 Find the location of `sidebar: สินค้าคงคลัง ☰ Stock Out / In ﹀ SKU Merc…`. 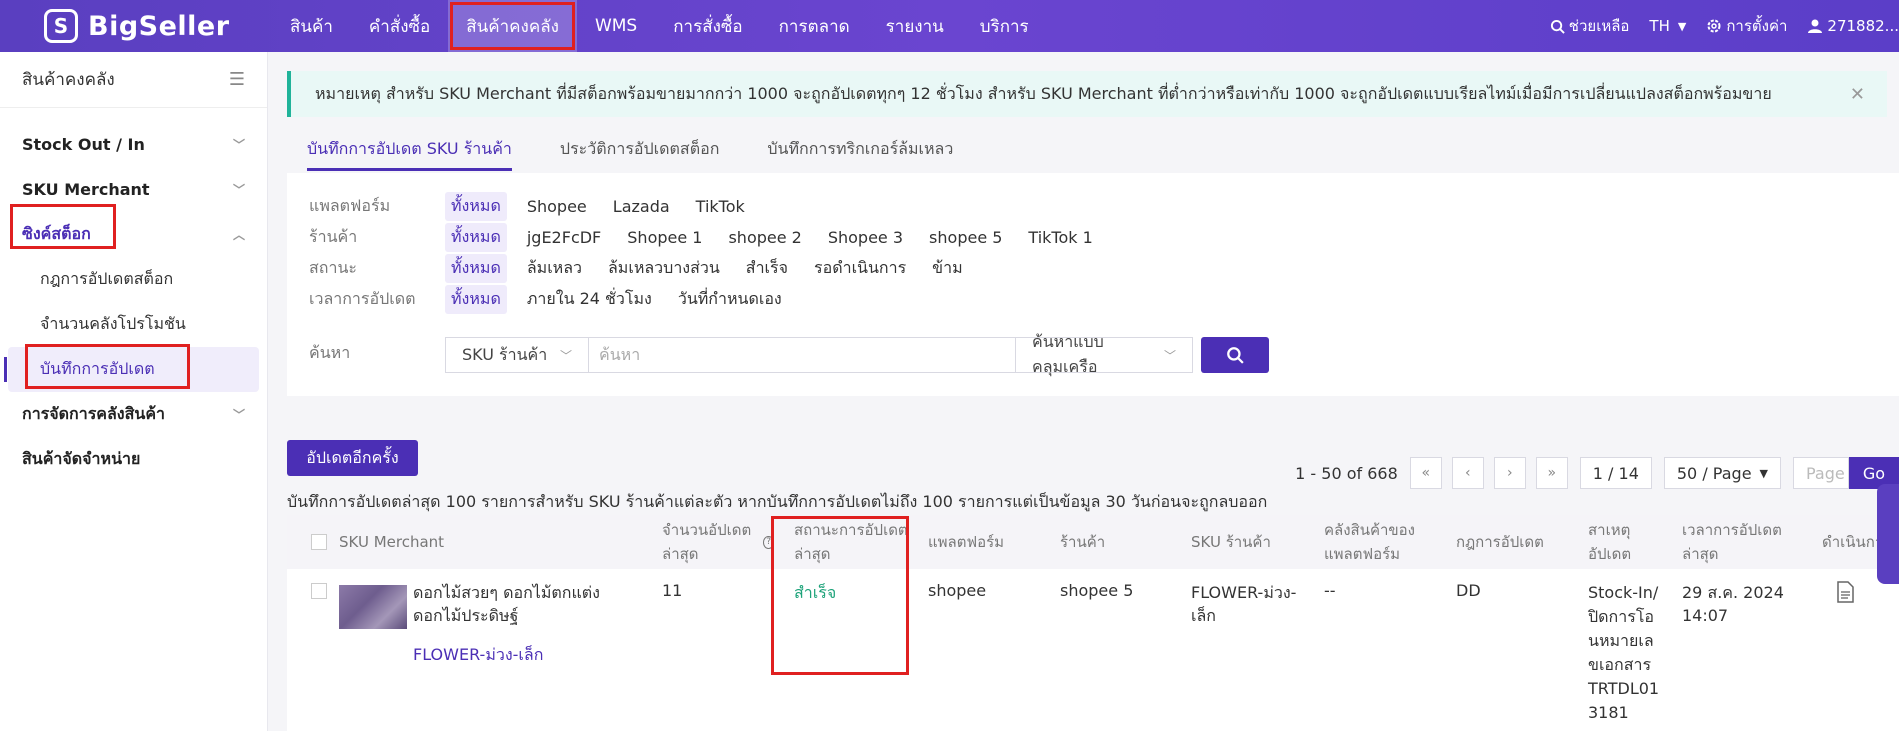

sidebar: สินค้าคงคลัง ☰ Stock Out / In ﹀ SKU Merc… is located at coordinates (134, 391).